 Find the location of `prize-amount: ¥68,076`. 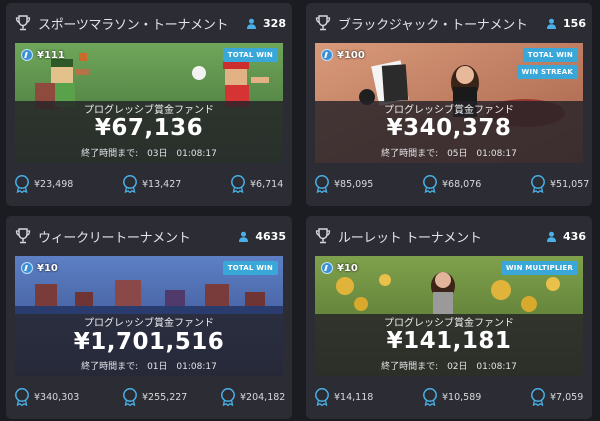

prize-amount: ¥68,076 is located at coordinates (462, 184).